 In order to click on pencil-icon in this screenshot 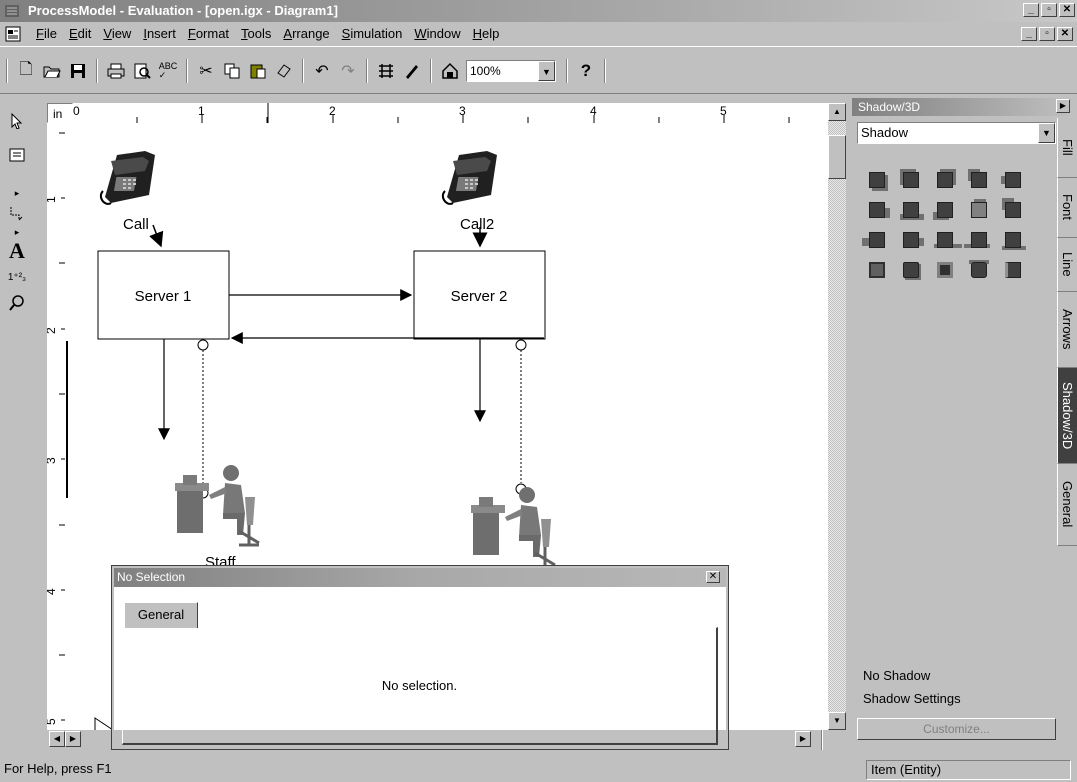, I will do `click(412, 71)`.